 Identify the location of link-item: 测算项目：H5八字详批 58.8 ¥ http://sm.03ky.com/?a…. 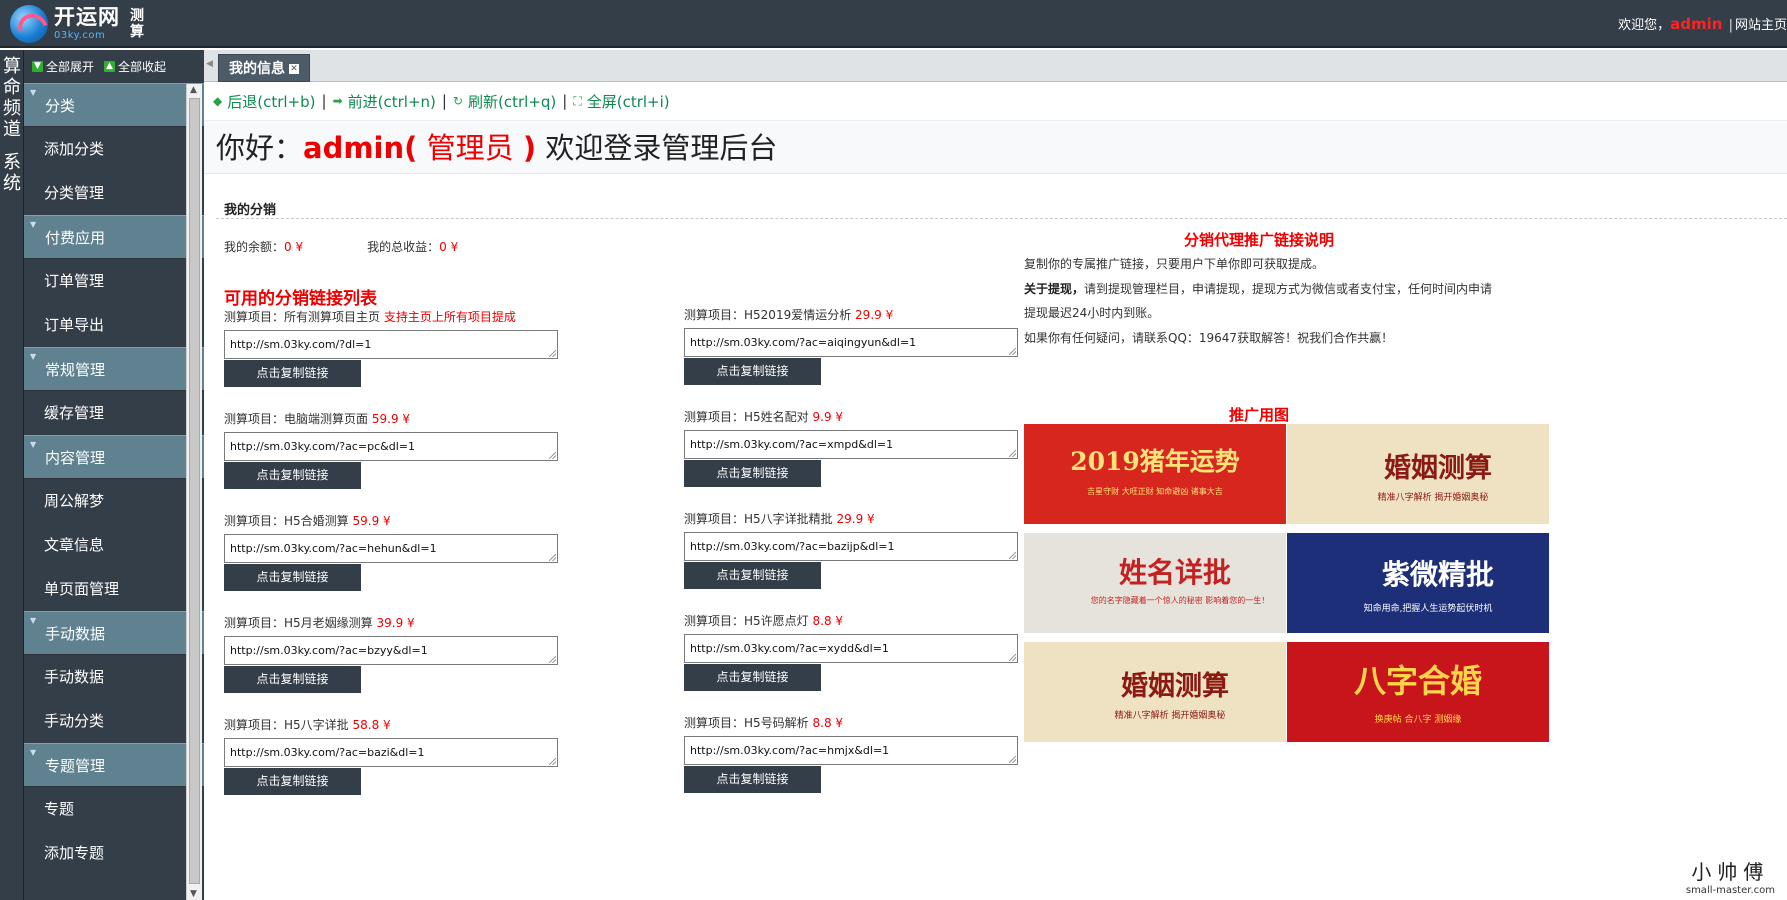
(394, 755).